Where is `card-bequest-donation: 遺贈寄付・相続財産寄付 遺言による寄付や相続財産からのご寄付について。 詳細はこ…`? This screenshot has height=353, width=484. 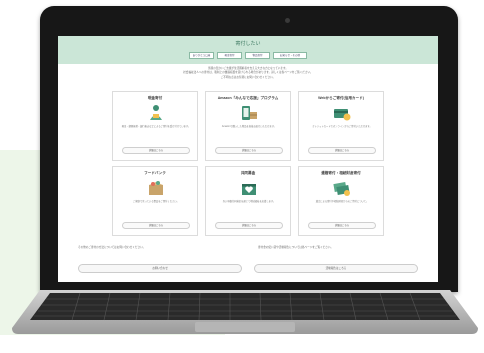 card-bequest-donation: 遺贈寄付・相続財産寄付 遺言による寄付や相続財産からのご寄付について。 詳細はこ… is located at coordinates (341, 201).